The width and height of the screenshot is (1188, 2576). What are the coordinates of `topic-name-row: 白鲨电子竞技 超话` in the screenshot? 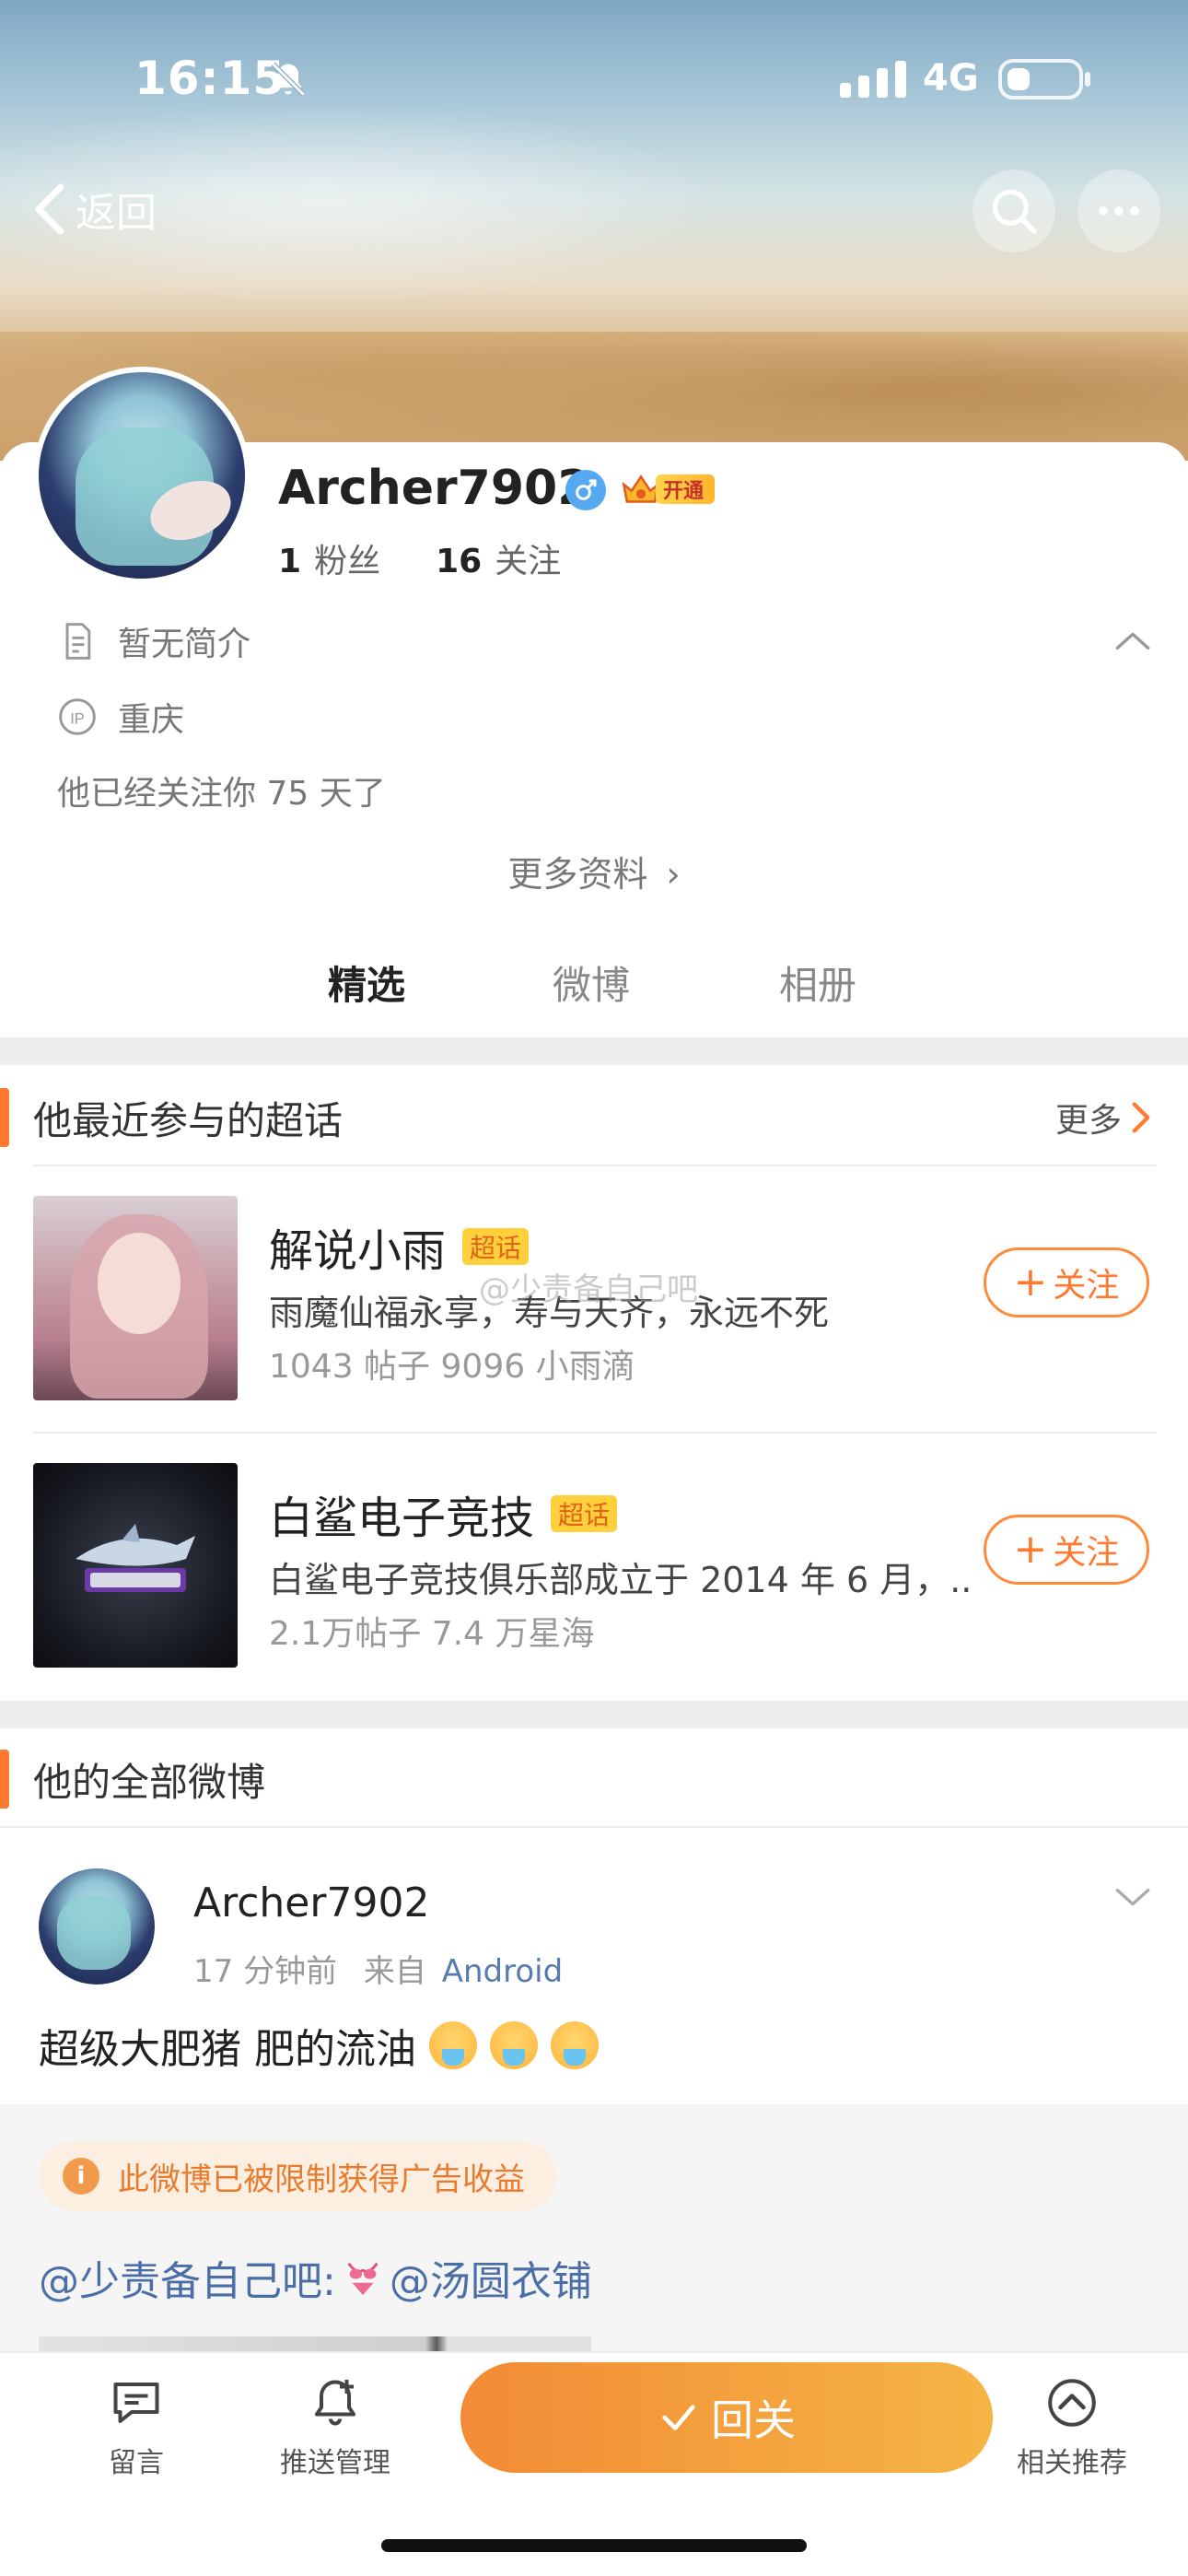 It's located at (444, 1513).